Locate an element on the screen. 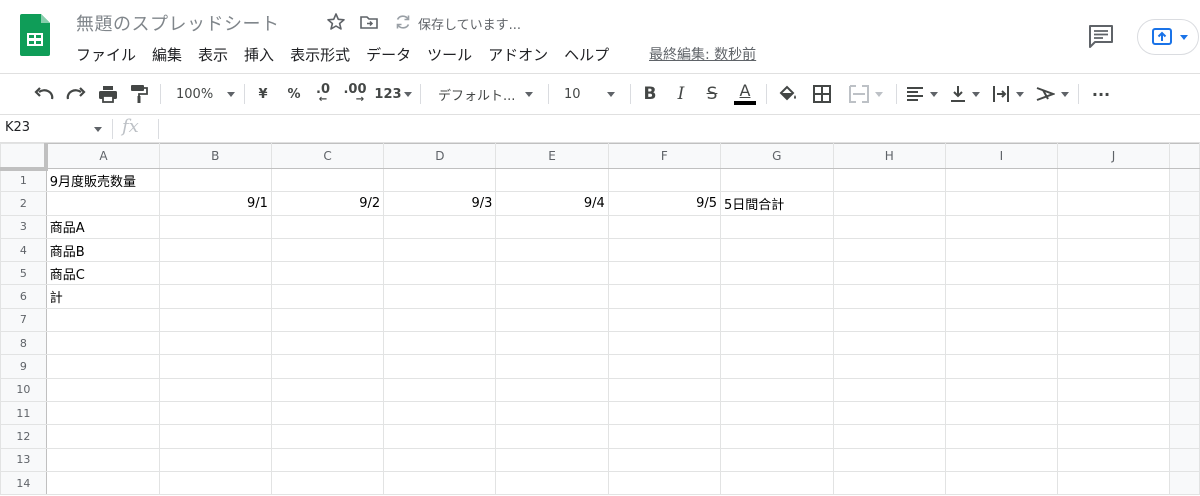 The height and width of the screenshot is (496, 1200). column-header: C is located at coordinates (327, 156).